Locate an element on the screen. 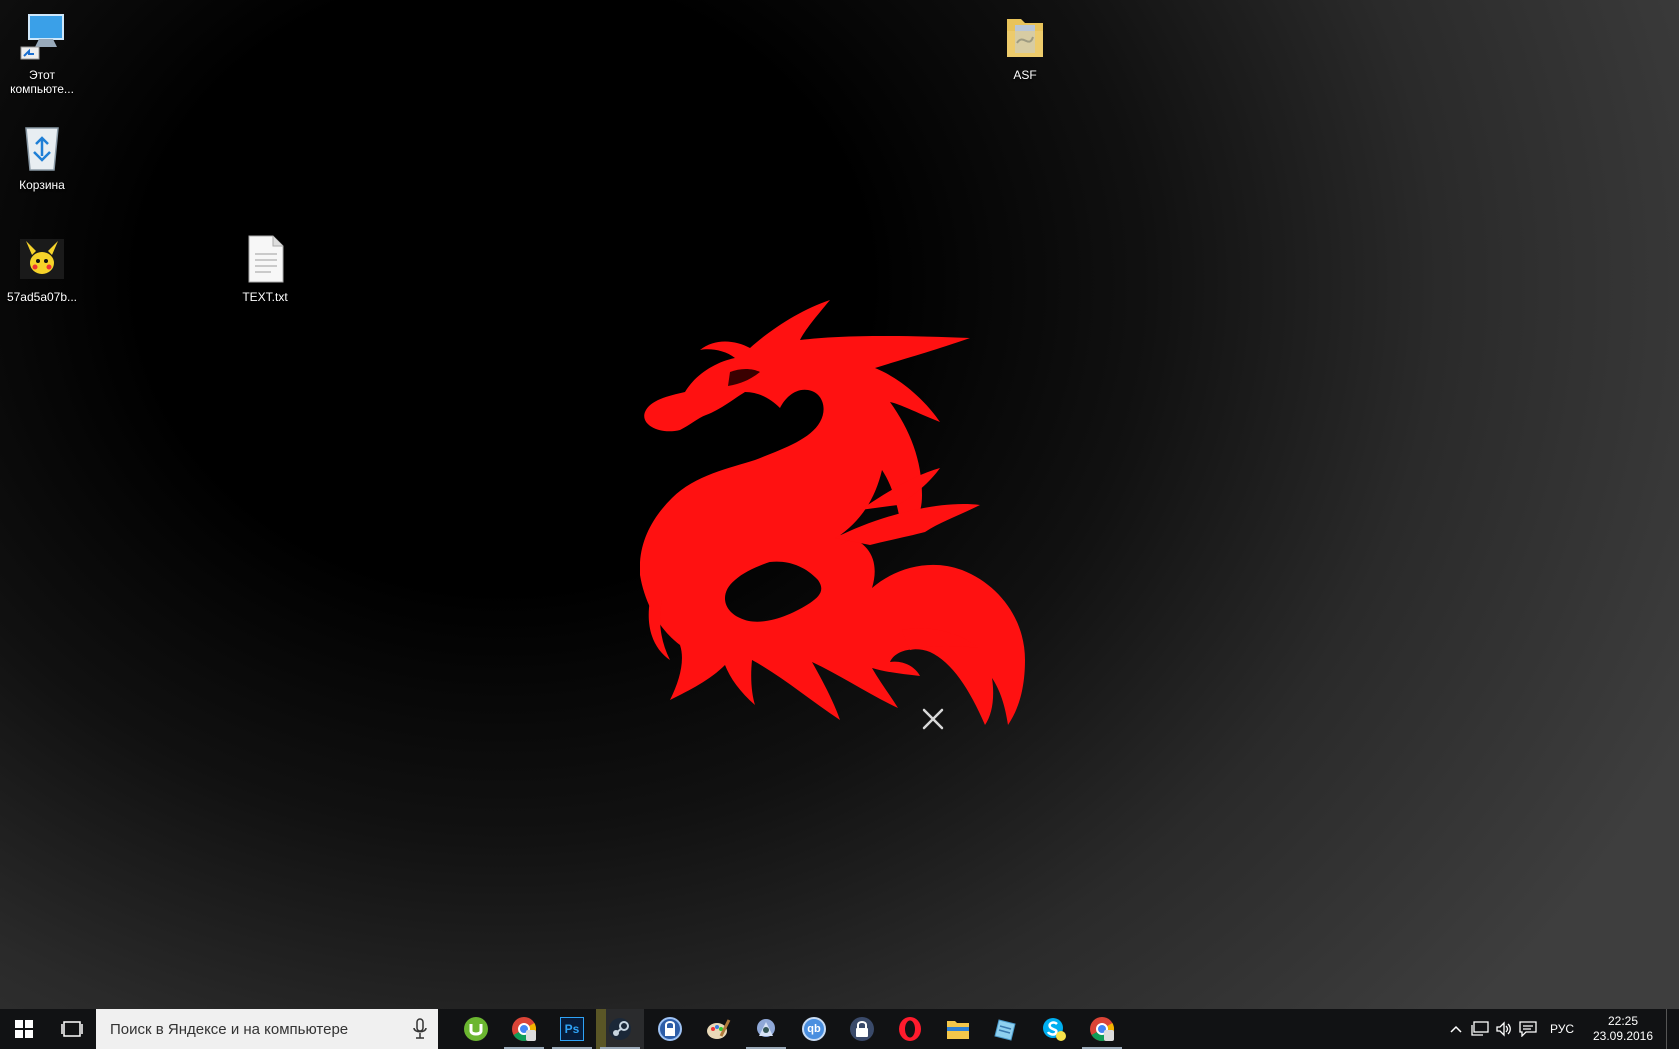 Image resolution: width=1679 pixels, height=1049 pixels. taskbar-app-notepad is located at coordinates (1006, 1029).